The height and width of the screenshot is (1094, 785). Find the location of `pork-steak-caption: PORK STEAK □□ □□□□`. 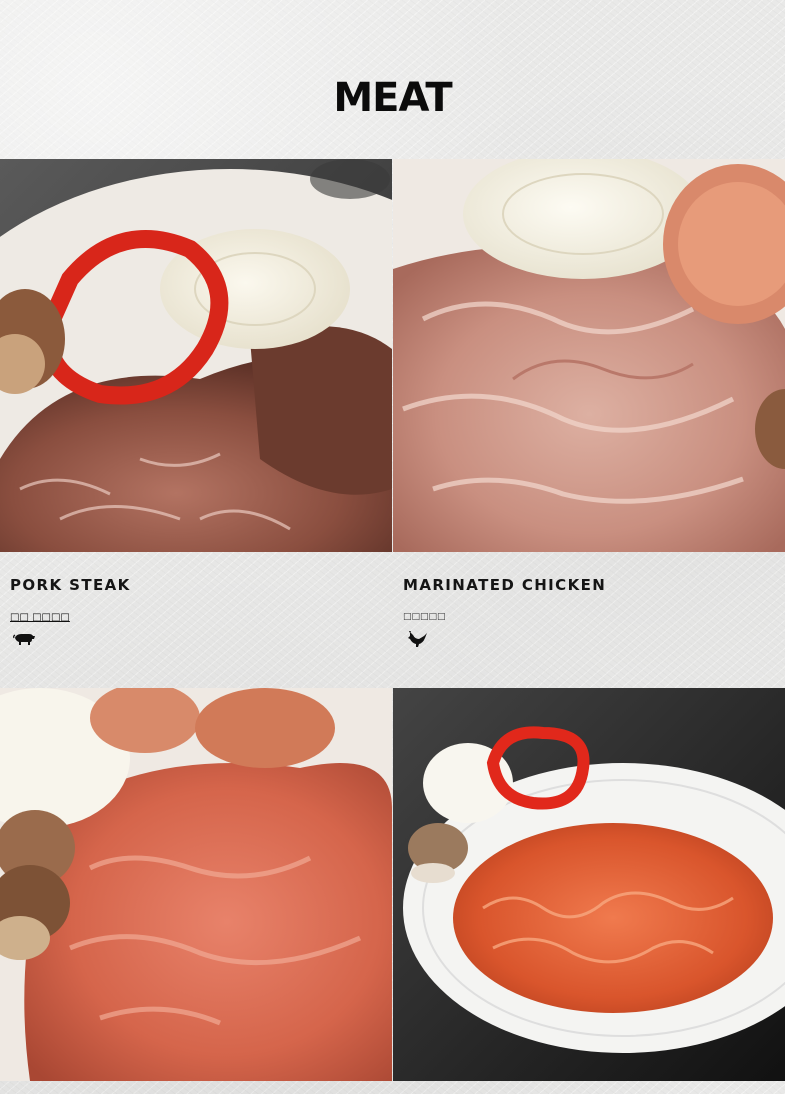

pork-steak-caption: PORK STEAK □□ □□□□ is located at coordinates (196, 620).